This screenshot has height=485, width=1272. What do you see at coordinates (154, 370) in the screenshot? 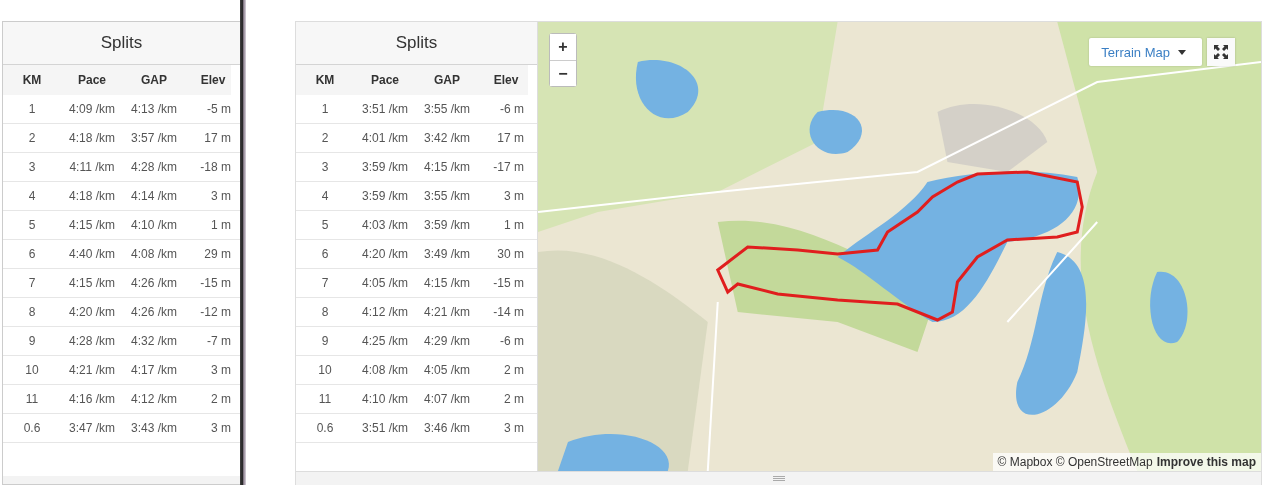
I see `table-cell-text: 4:17 /km` at bounding box center [154, 370].